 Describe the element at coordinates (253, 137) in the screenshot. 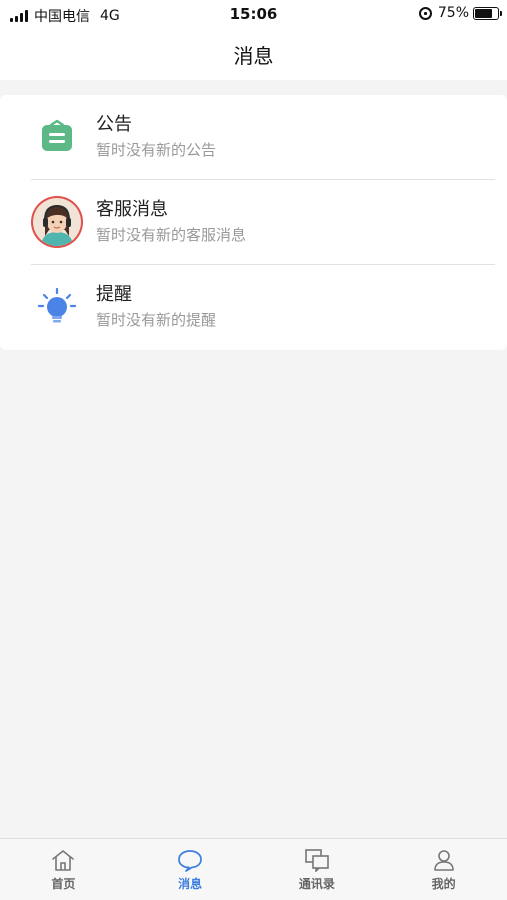

I see `list-item-announcement: 公告 暂时没有新的公告` at that location.